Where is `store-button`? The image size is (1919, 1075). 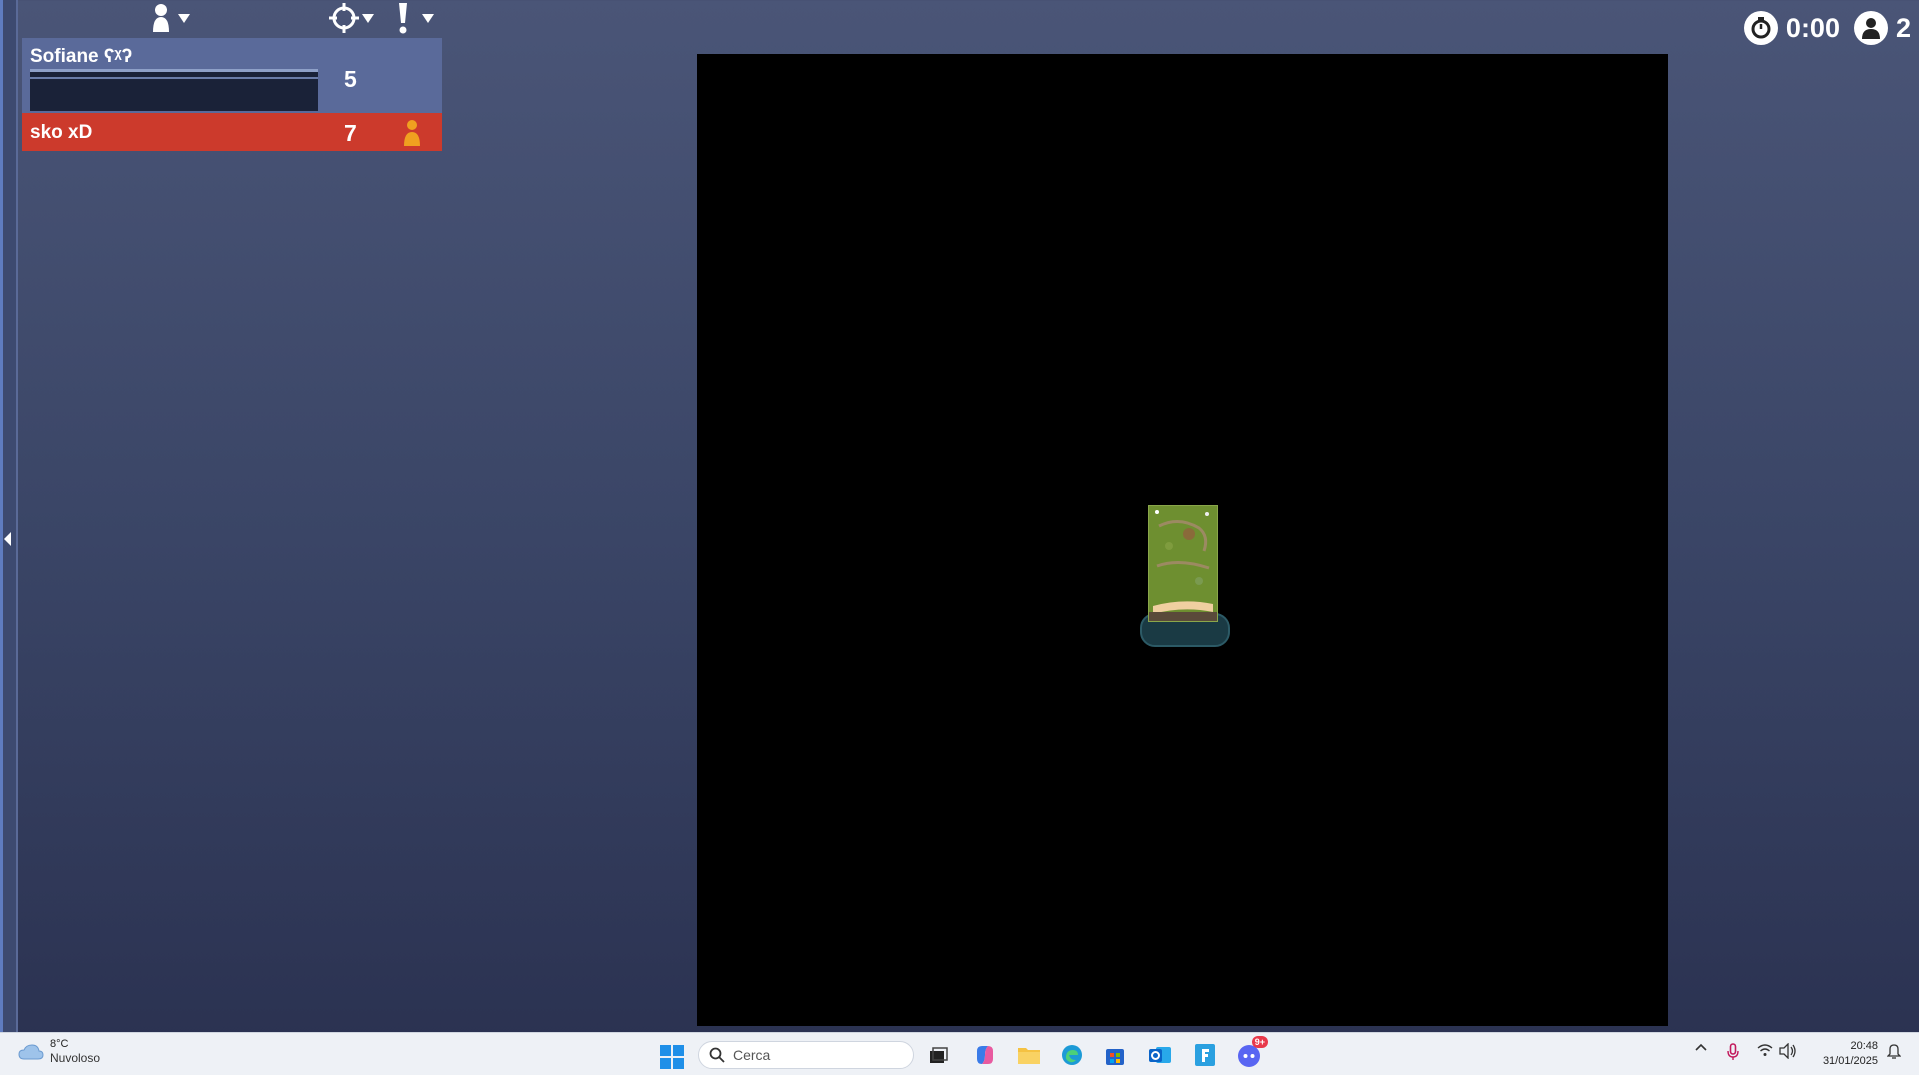
store-button is located at coordinates (1115, 1055).